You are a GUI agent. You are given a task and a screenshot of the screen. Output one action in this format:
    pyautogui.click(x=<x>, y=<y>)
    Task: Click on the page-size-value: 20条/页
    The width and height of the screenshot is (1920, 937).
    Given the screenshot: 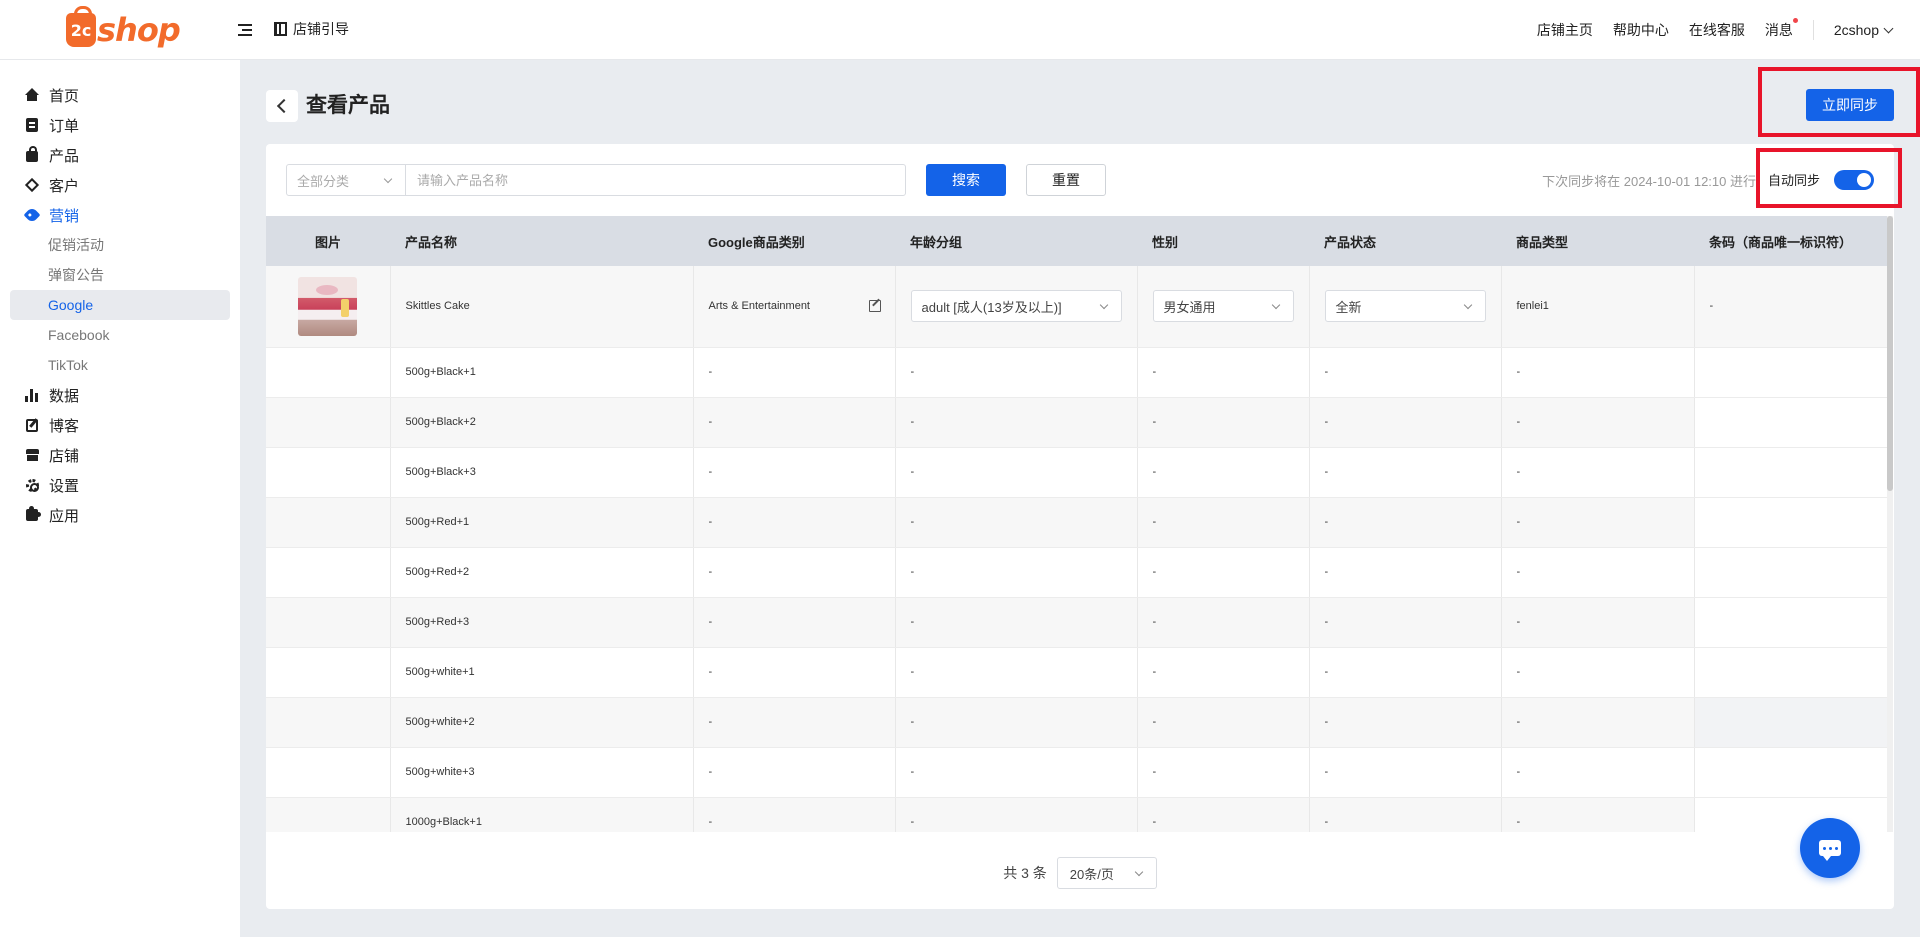 What is the action you would take?
    pyautogui.click(x=1091, y=874)
    